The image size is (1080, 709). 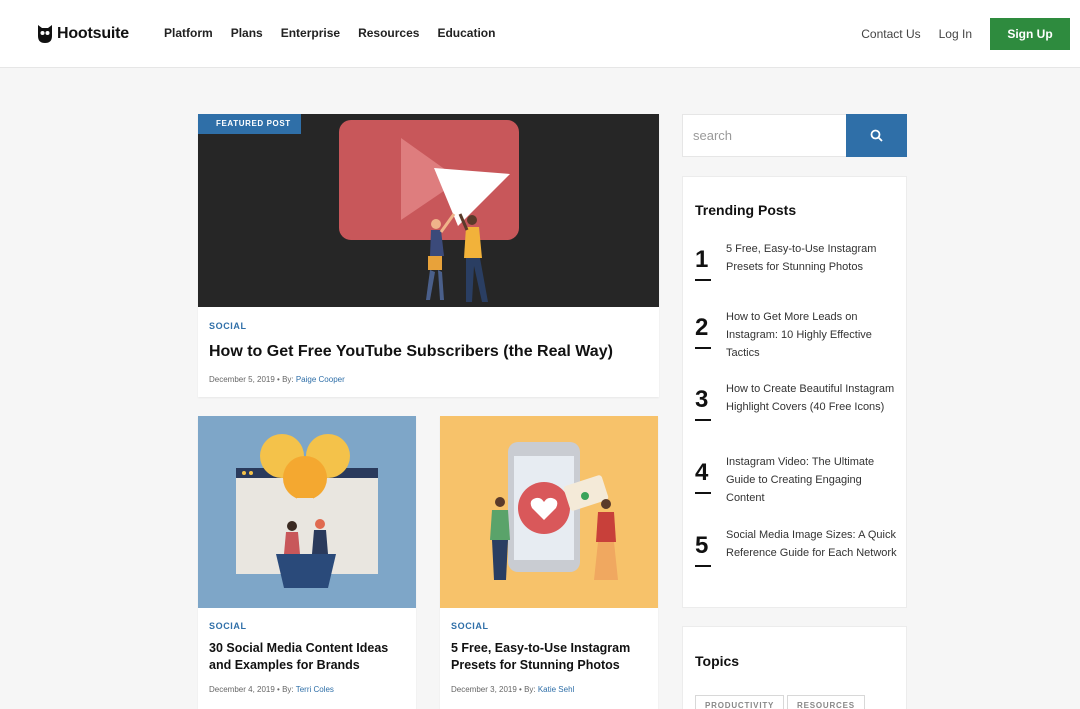 I want to click on nav-item-resources: Resources, so click(x=388, y=33).